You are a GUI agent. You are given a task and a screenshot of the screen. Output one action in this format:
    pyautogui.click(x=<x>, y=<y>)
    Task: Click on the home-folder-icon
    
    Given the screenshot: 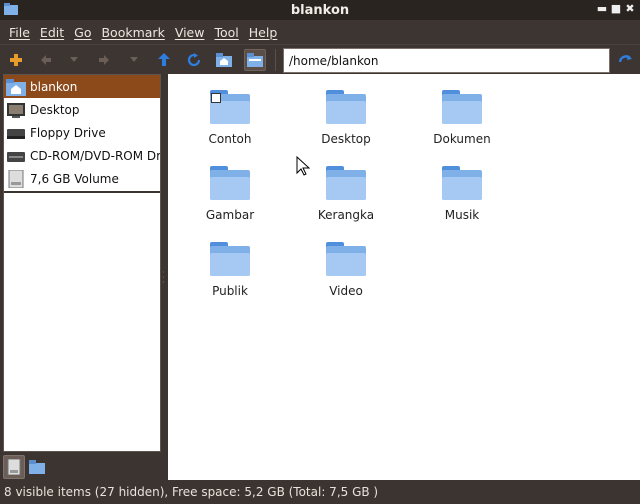 What is the action you would take?
    pyautogui.click(x=16, y=87)
    